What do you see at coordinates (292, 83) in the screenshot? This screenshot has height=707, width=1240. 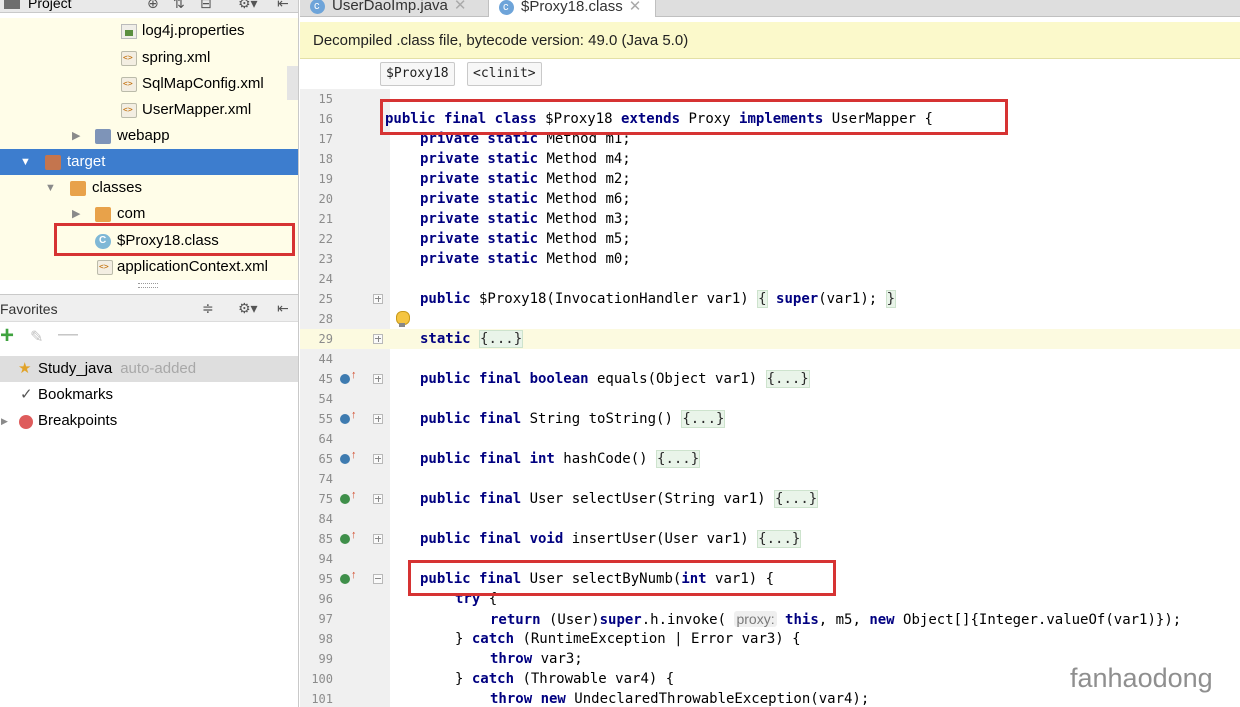 I see `tree-scrollbar` at bounding box center [292, 83].